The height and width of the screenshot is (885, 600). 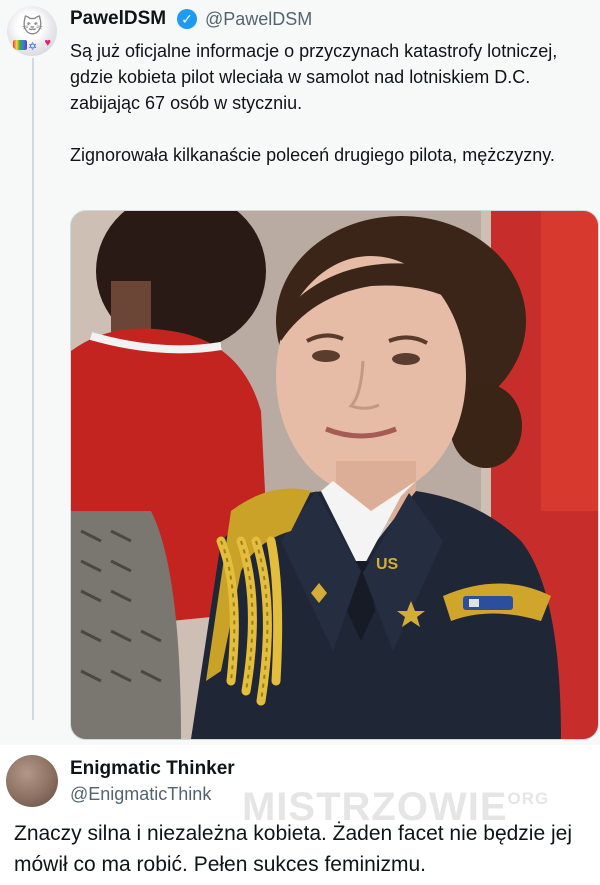 I want to click on heart-icon: ♥, so click(x=47, y=43).